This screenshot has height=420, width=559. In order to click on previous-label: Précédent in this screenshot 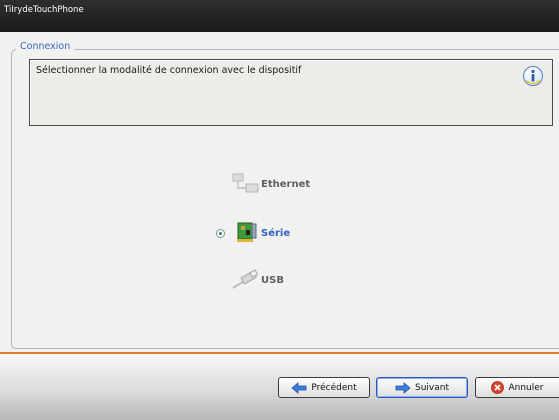, I will do `click(334, 387)`.